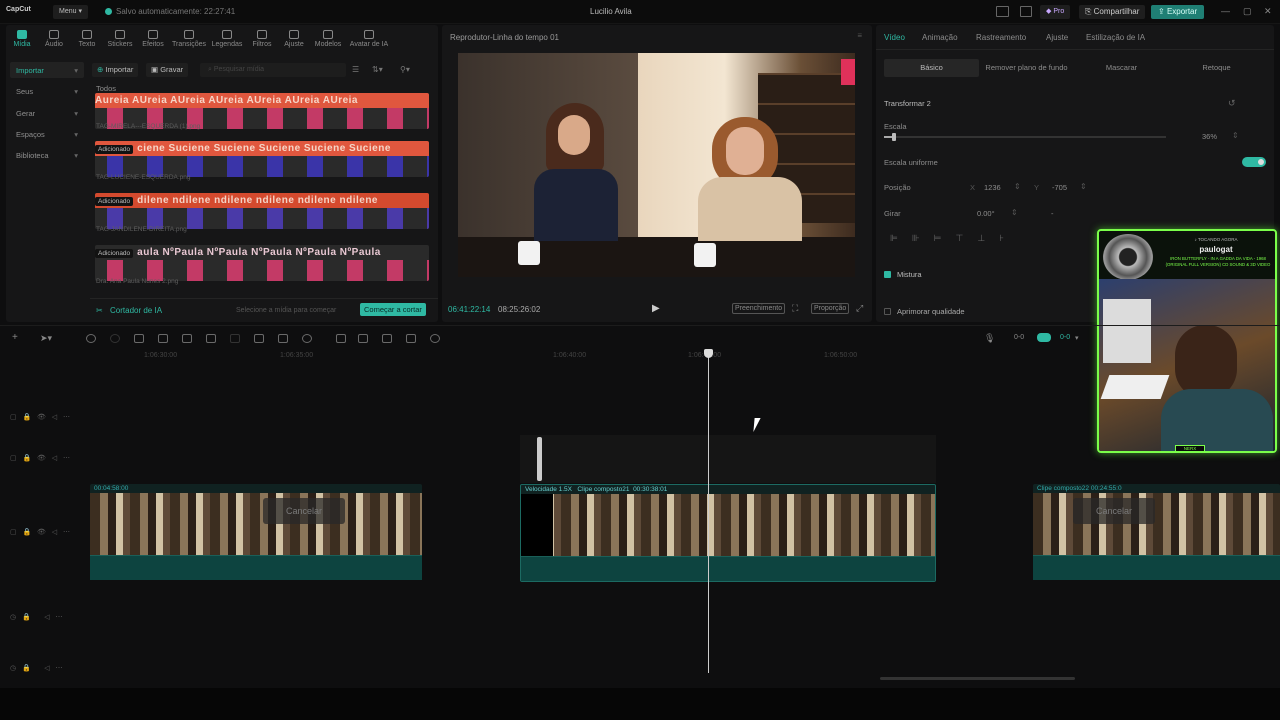  I want to click on tab-video: Vídeo, so click(894, 37).